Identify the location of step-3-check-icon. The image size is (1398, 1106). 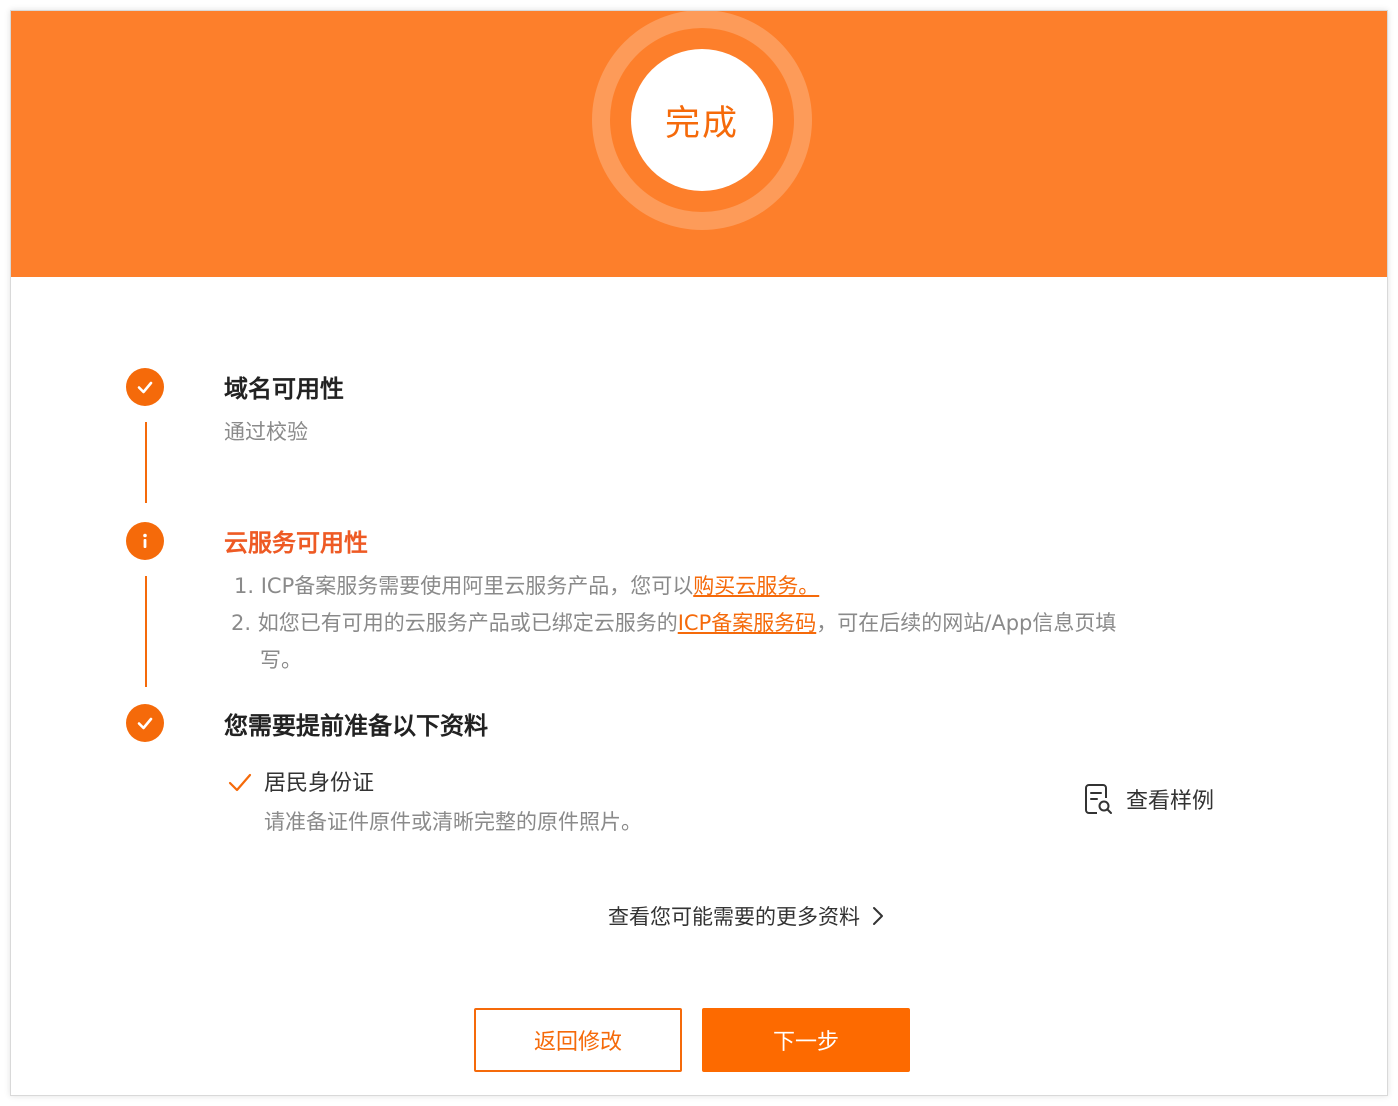
(145, 723).